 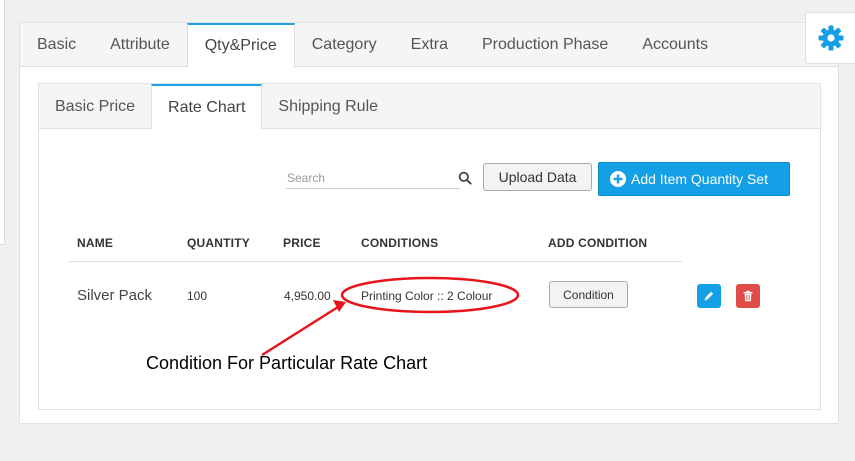 I want to click on tab-accounts: Accounts, so click(x=675, y=45).